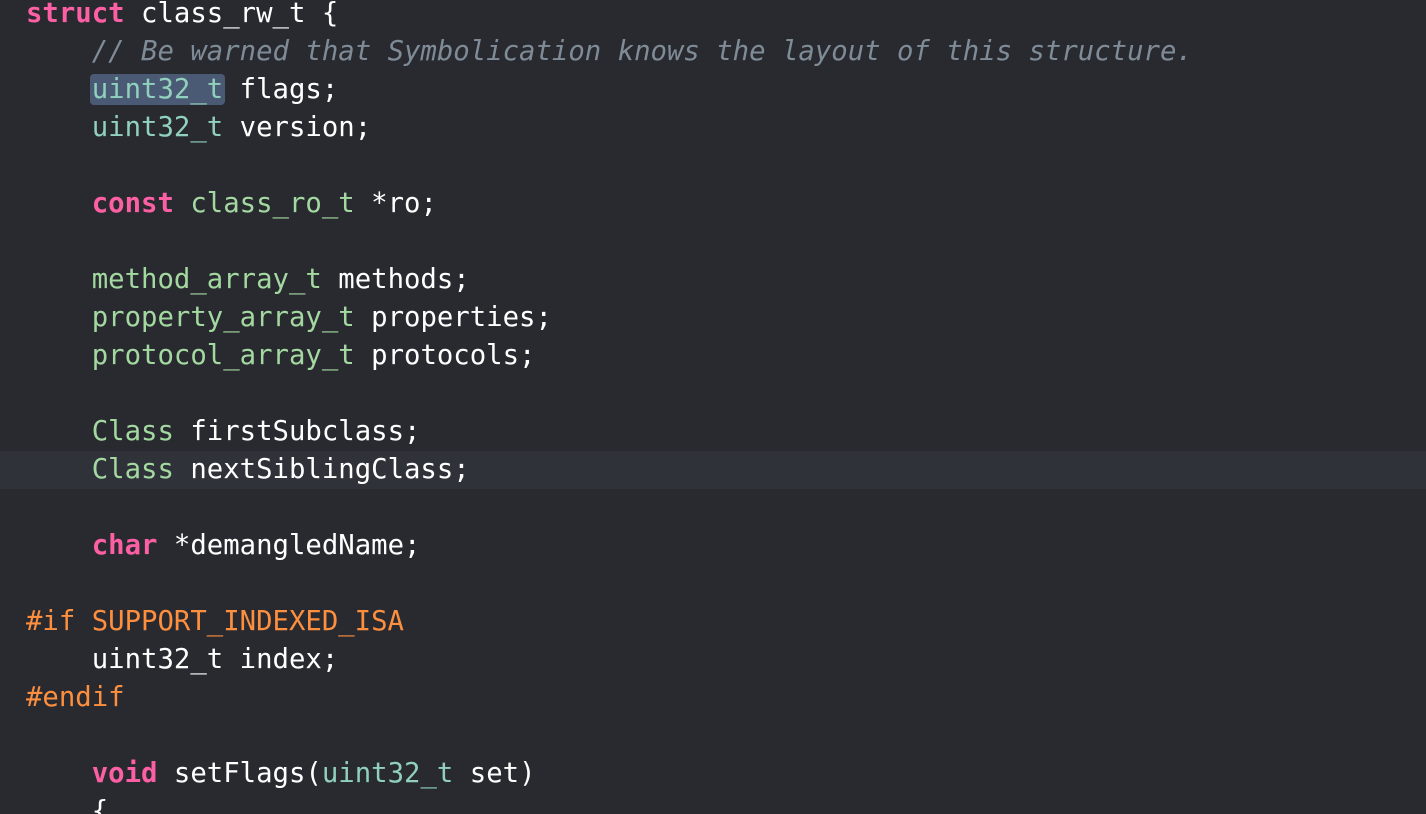 The image size is (1426, 814). Describe the element at coordinates (453, 317) in the screenshot. I see `code-token: properties;` at that location.